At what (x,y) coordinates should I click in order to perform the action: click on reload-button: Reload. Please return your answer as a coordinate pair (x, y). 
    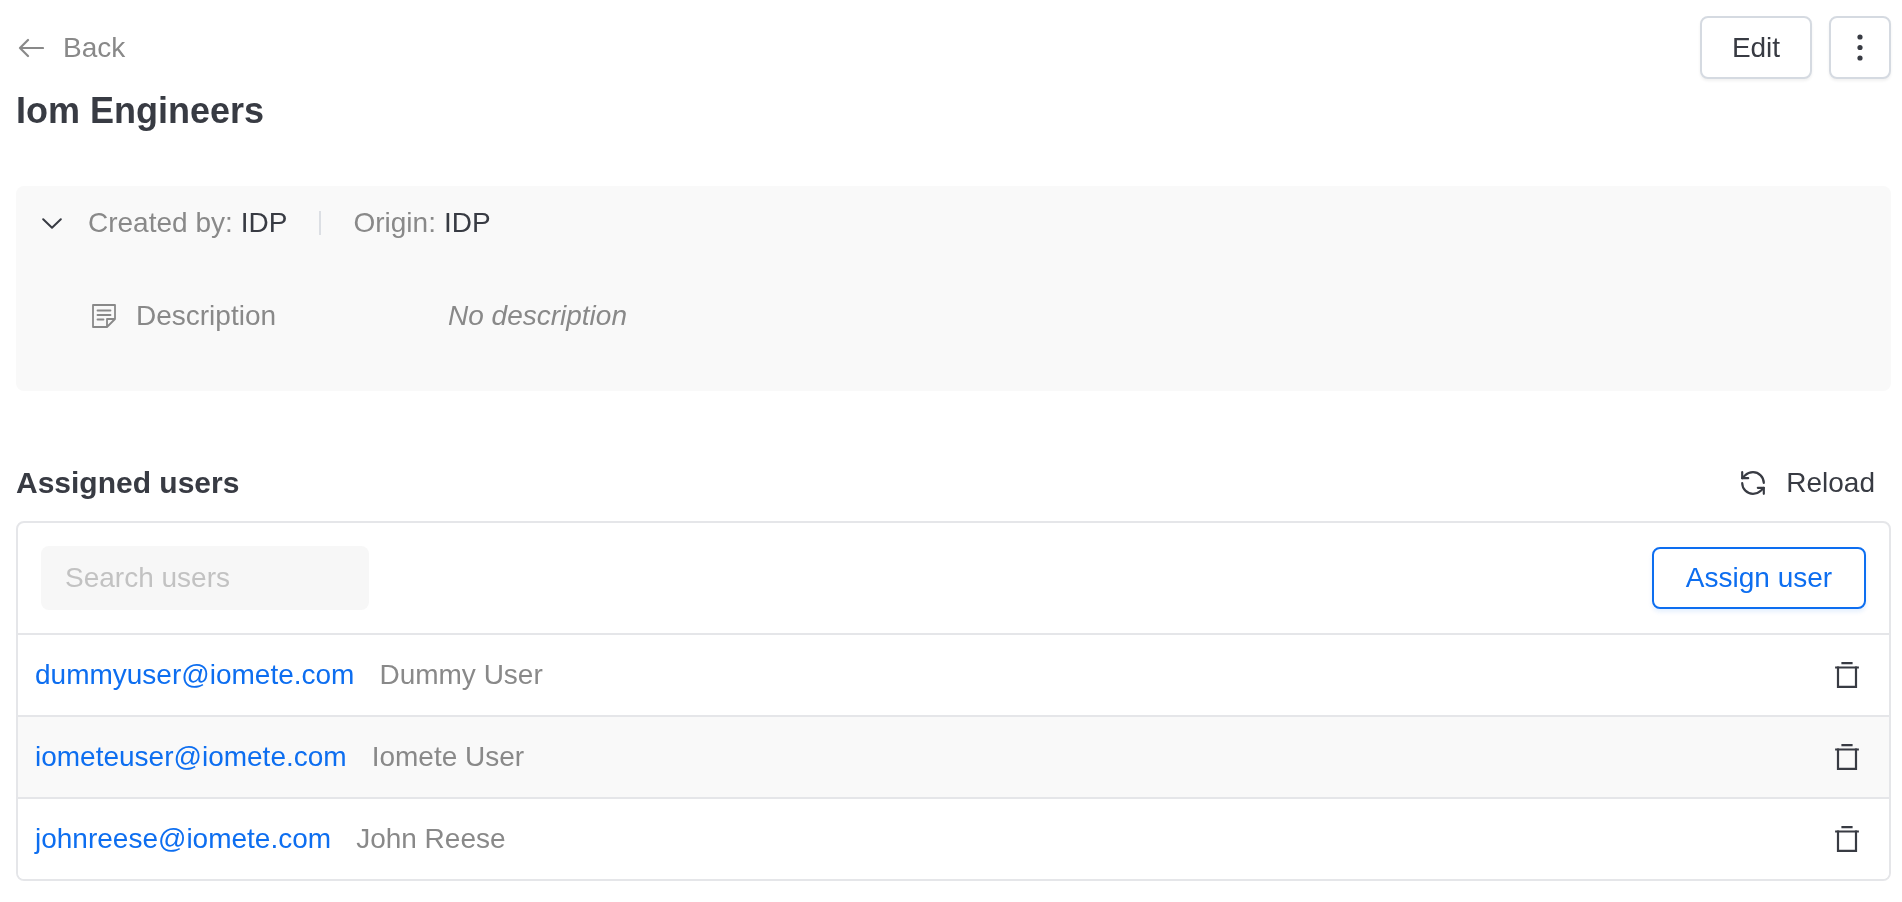
    Looking at the image, I should click on (1816, 483).